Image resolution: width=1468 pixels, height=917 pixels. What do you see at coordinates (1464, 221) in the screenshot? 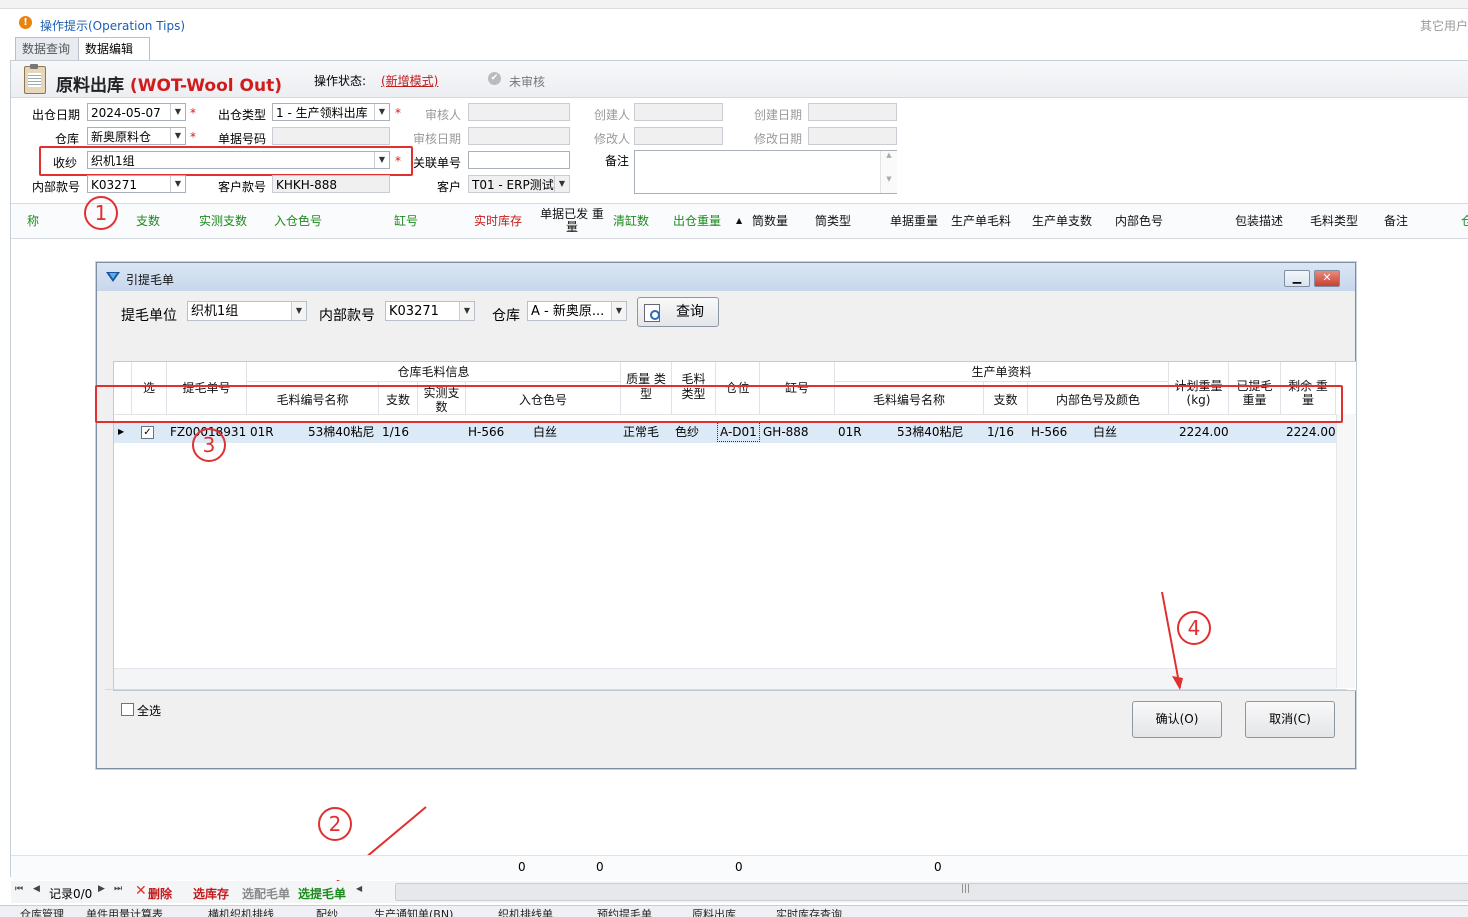
I see `col-warehouse: 仓` at bounding box center [1464, 221].